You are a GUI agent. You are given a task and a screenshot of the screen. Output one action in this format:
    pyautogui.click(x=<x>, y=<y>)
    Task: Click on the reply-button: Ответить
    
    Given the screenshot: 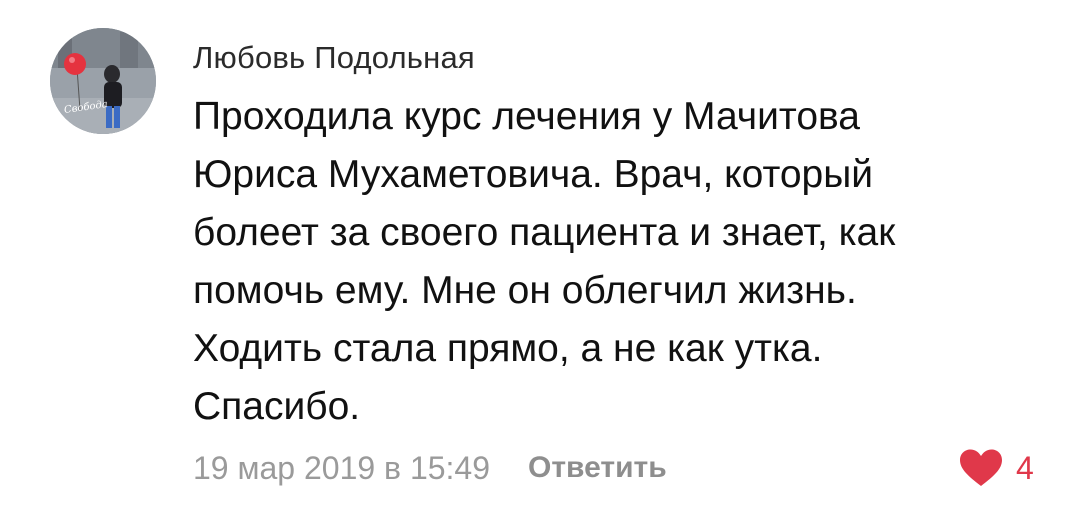 What is the action you would take?
    pyautogui.click(x=597, y=468)
    